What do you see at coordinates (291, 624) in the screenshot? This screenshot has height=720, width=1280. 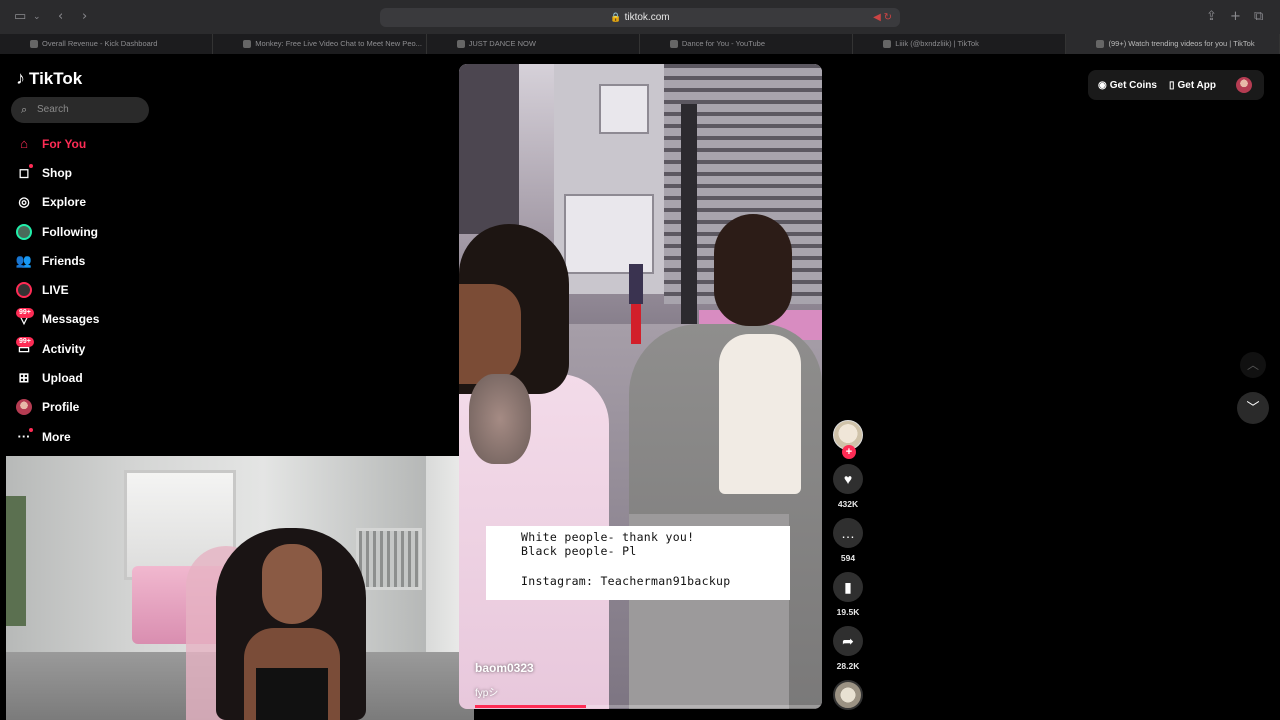 I see `webcam-person` at bounding box center [291, 624].